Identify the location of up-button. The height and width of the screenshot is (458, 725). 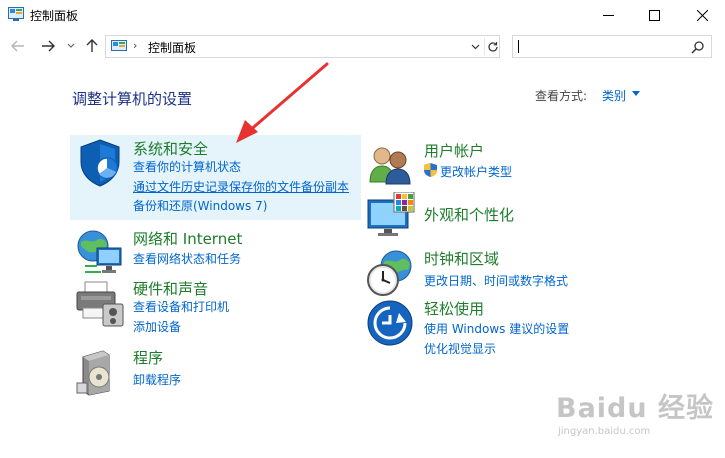
(92, 46).